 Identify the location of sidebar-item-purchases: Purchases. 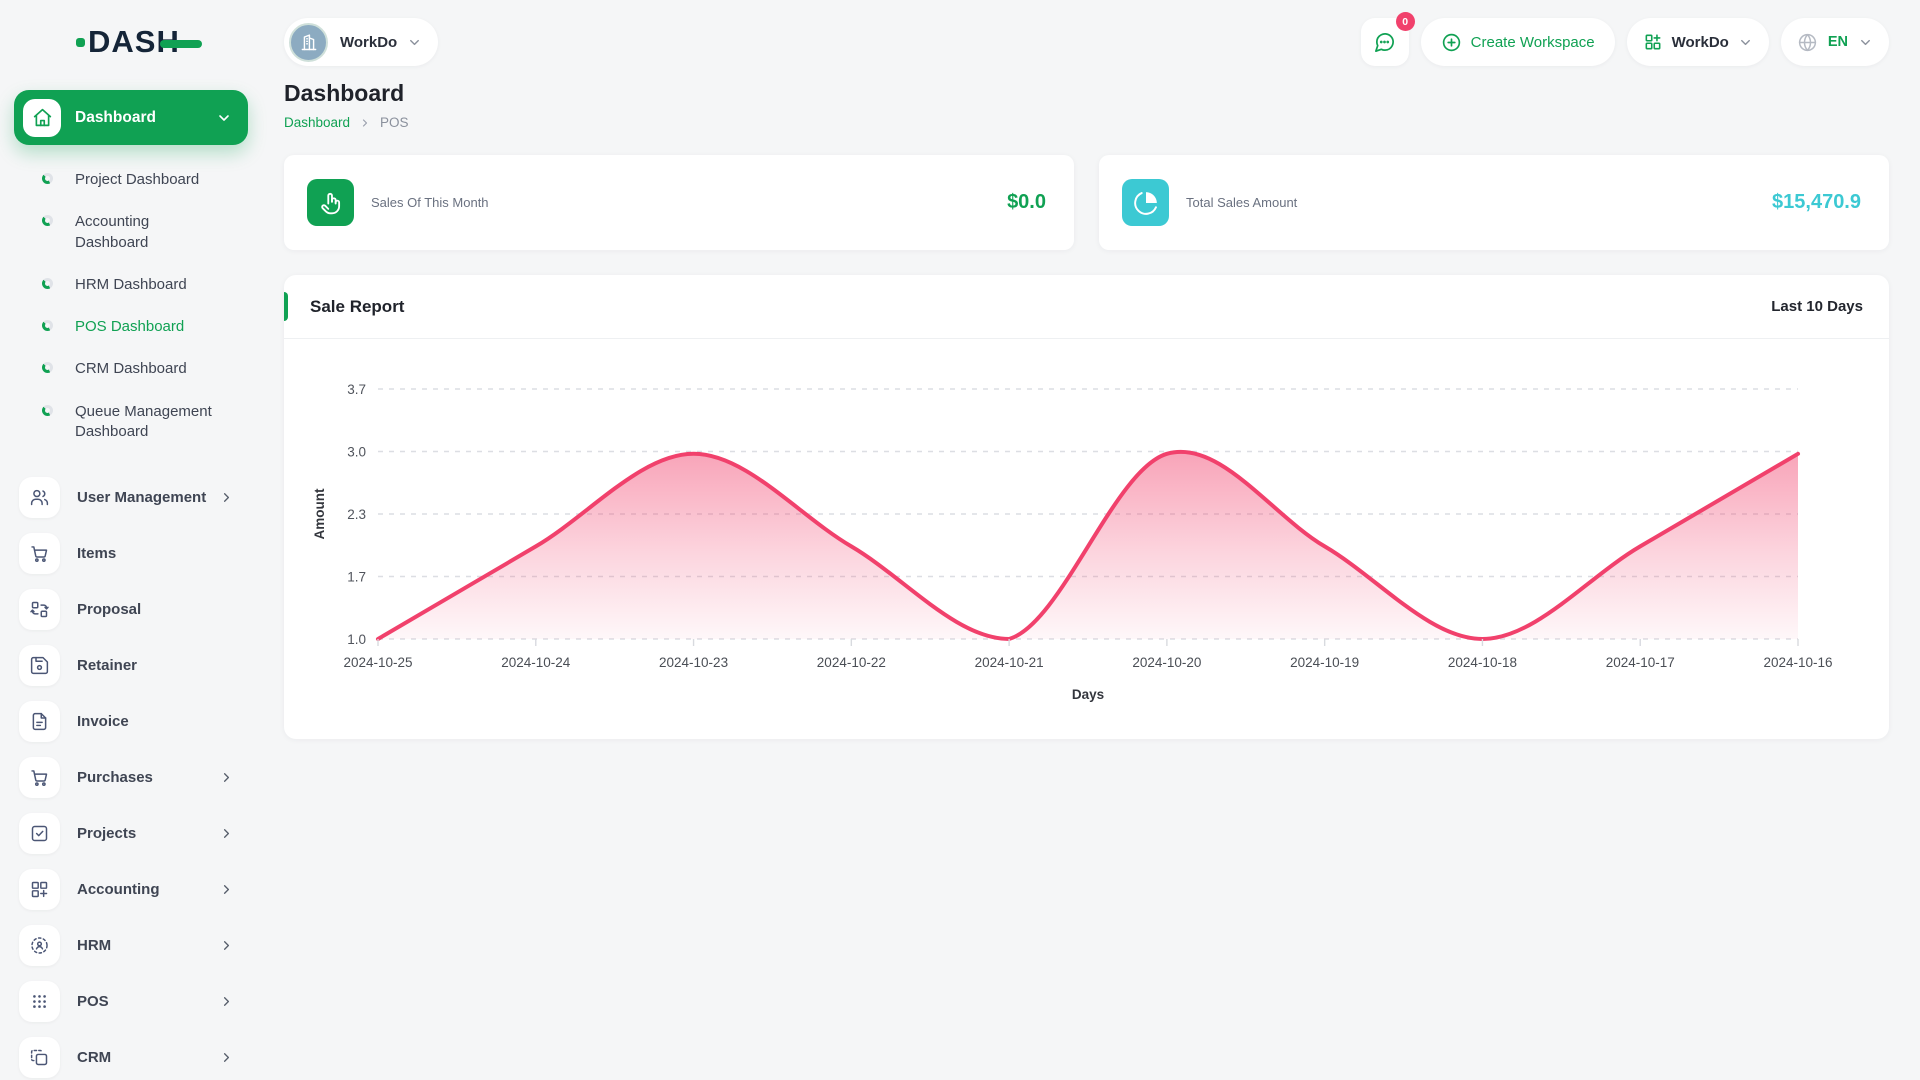
(131, 777).